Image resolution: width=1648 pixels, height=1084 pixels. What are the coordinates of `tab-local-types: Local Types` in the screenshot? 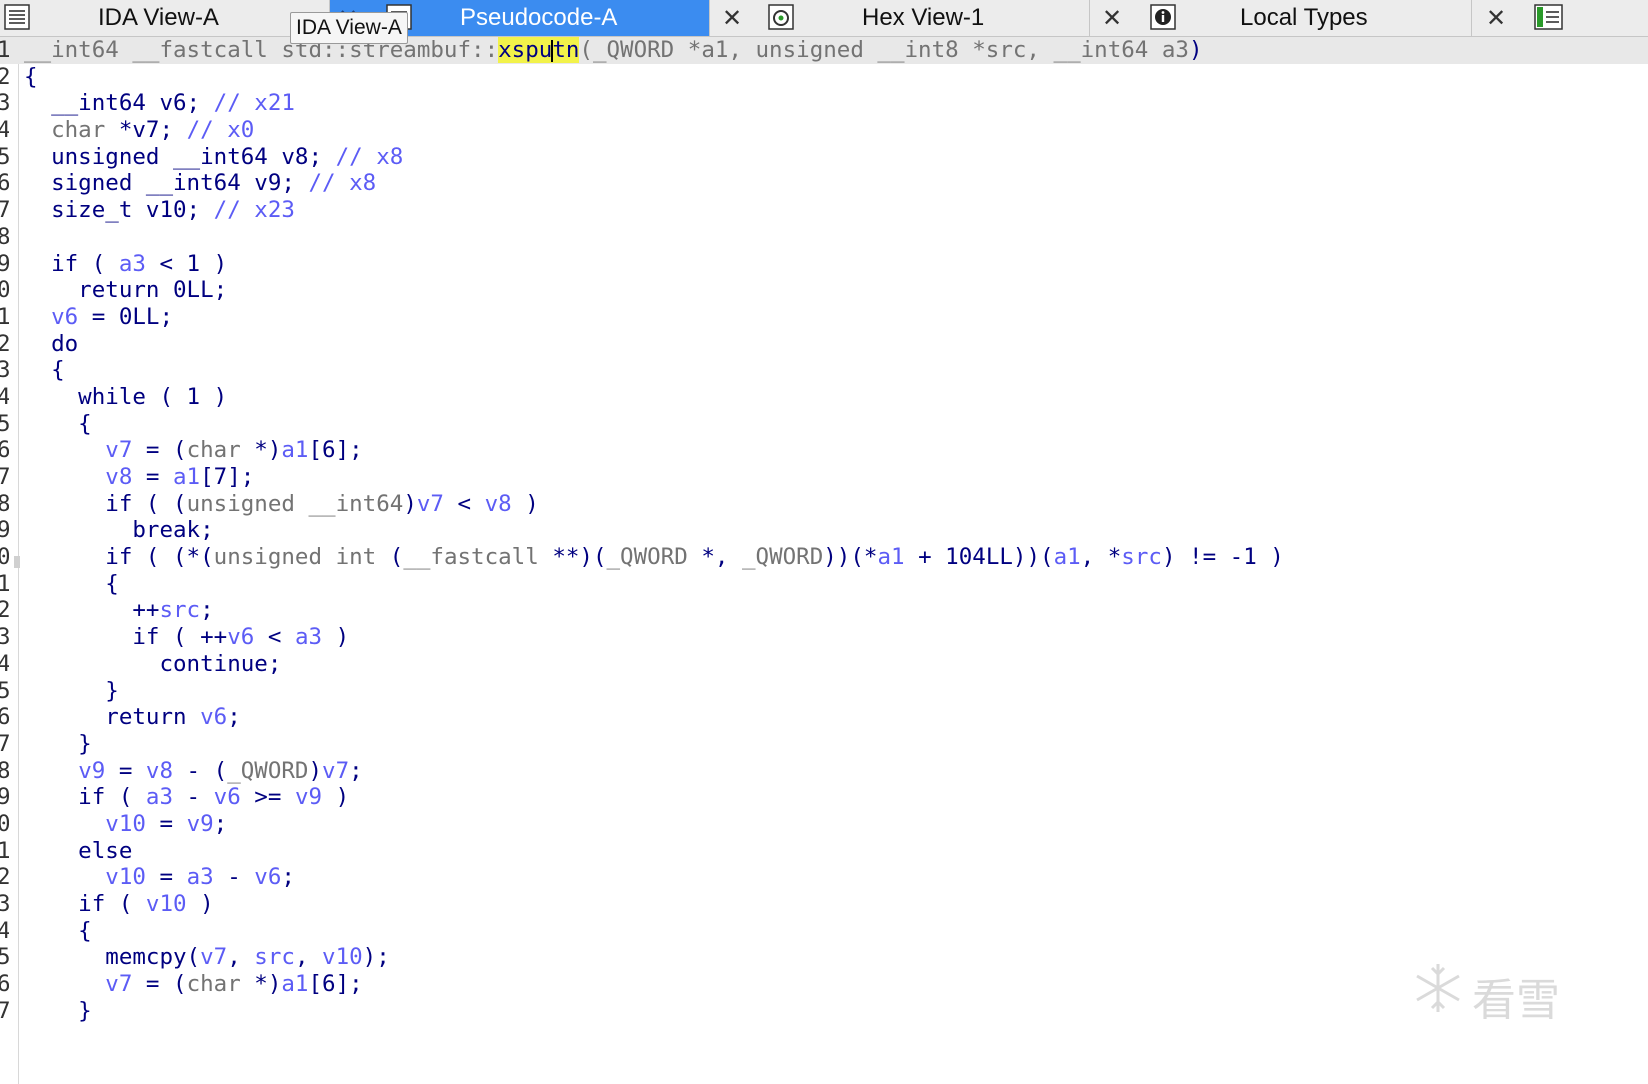 It's located at (1307, 18).